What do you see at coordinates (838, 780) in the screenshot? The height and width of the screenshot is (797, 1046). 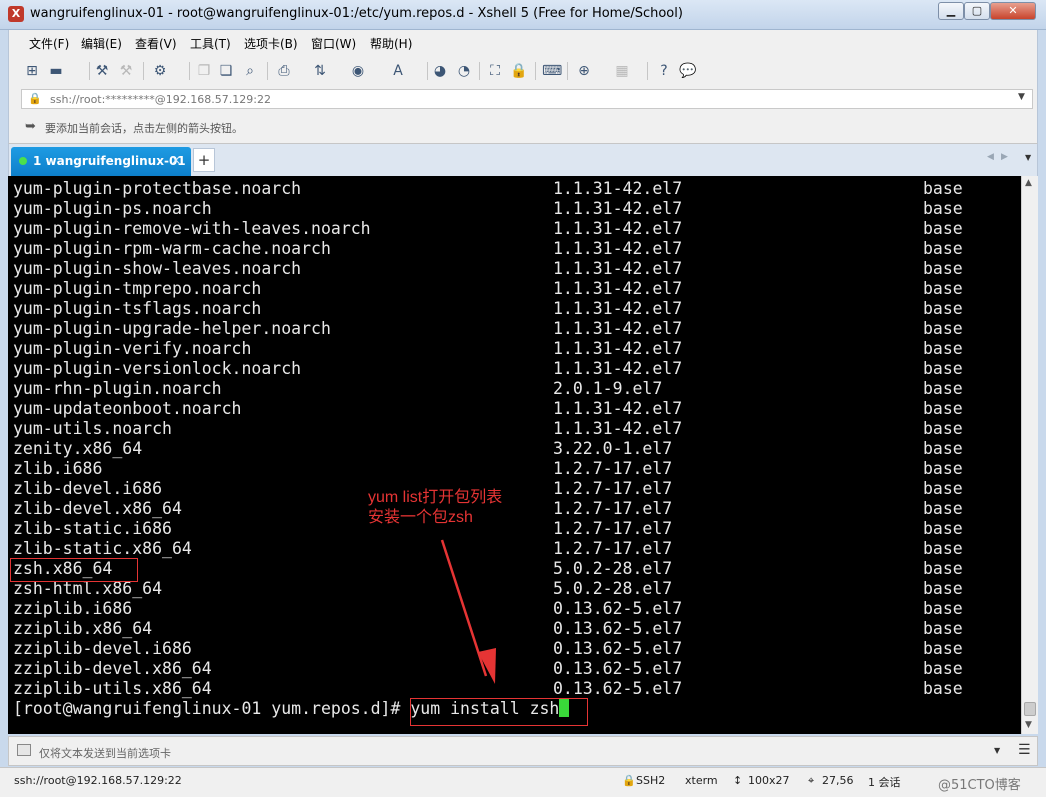 I see `status-cursor-position: 27,56` at bounding box center [838, 780].